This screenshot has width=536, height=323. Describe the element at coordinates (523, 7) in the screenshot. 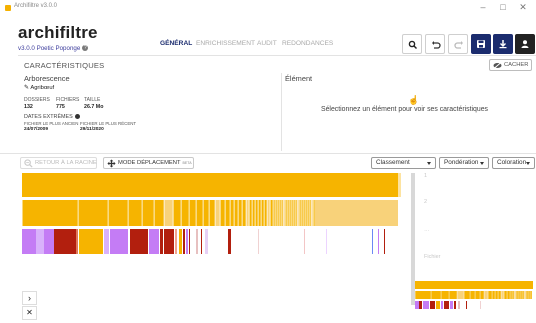

I see `close-window-button: ✕` at that location.